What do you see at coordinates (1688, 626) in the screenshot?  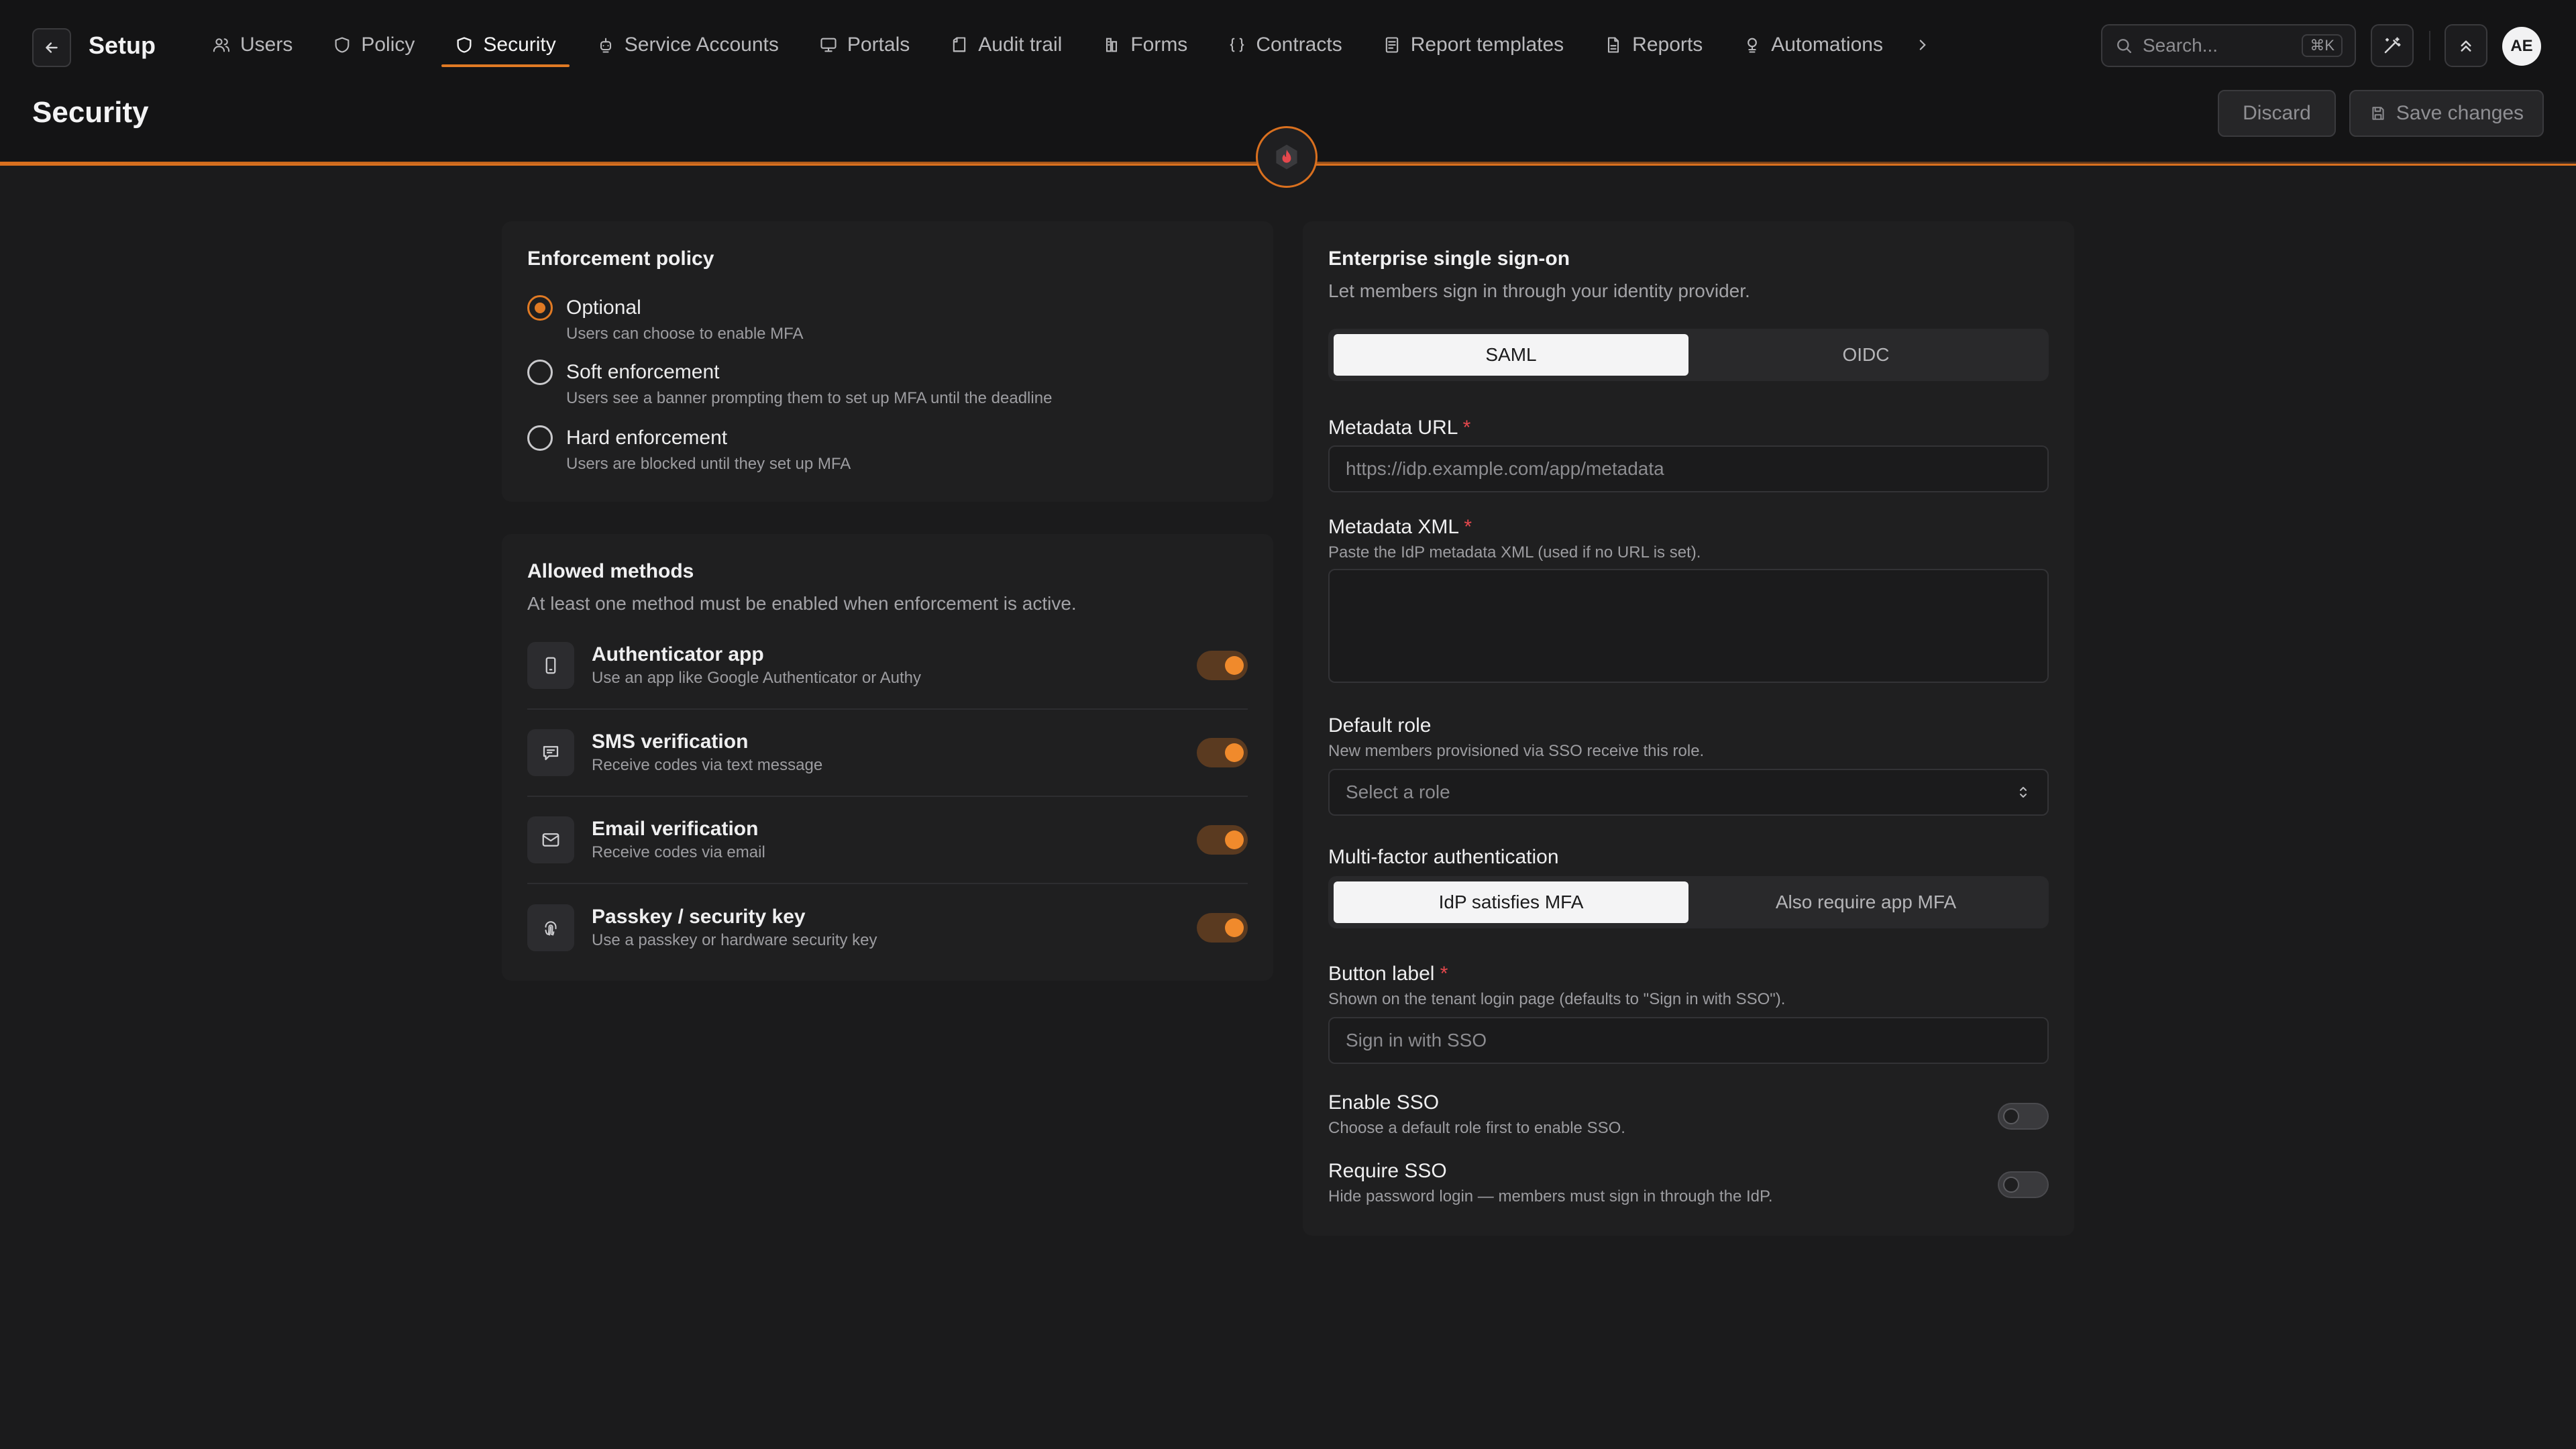 I see `metadata-xml-textarea` at bounding box center [1688, 626].